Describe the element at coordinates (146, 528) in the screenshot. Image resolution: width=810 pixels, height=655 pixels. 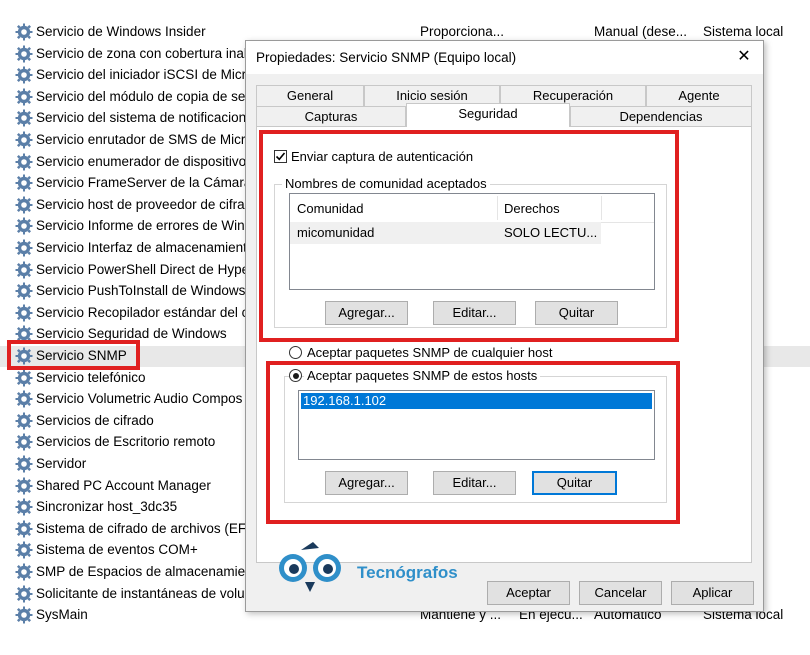
I see `service-name: Sistema de cifrado de archivos (EFS` at that location.